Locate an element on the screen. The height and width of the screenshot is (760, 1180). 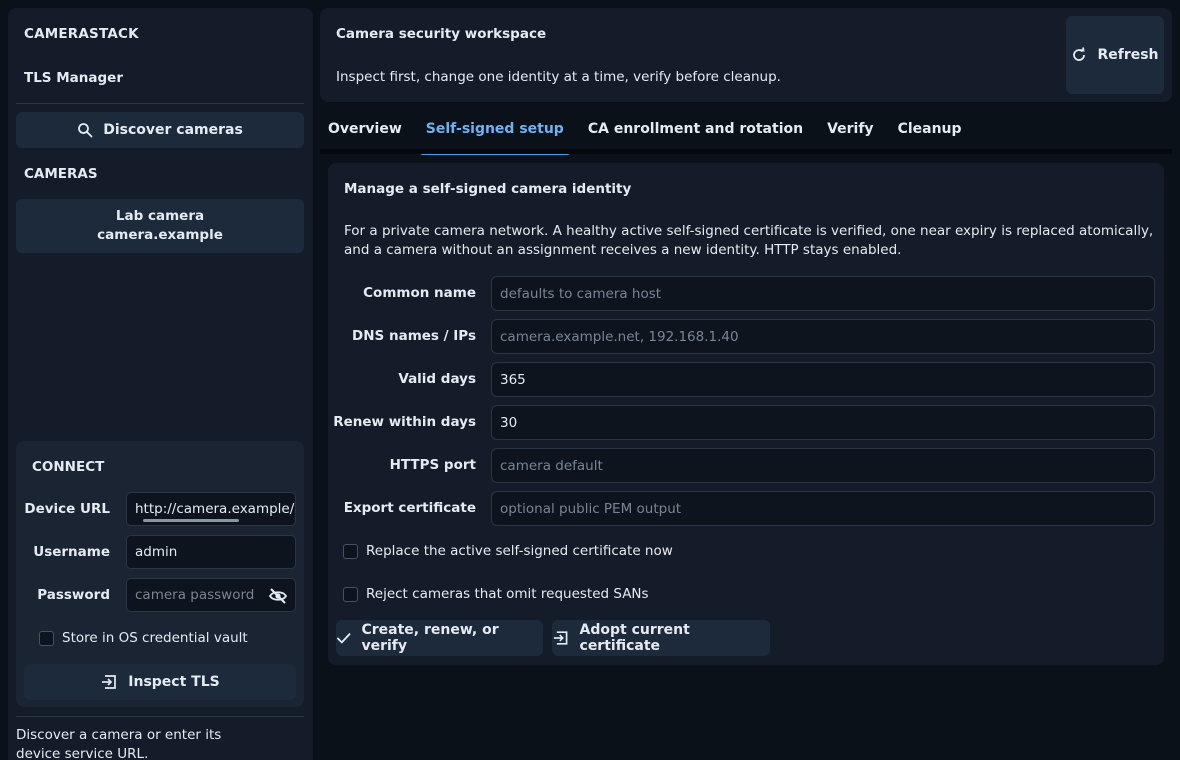
create-renew-verify-label: Create, renew, or verify is located at coordinates (430, 638).